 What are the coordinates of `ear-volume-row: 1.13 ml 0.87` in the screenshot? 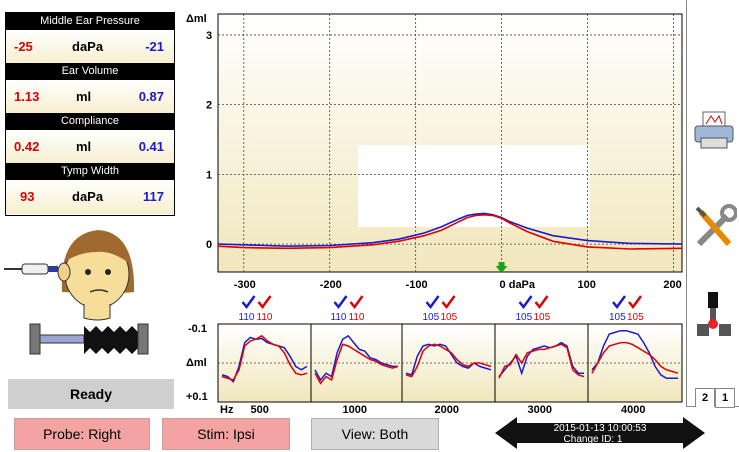 It's located at (90, 96).